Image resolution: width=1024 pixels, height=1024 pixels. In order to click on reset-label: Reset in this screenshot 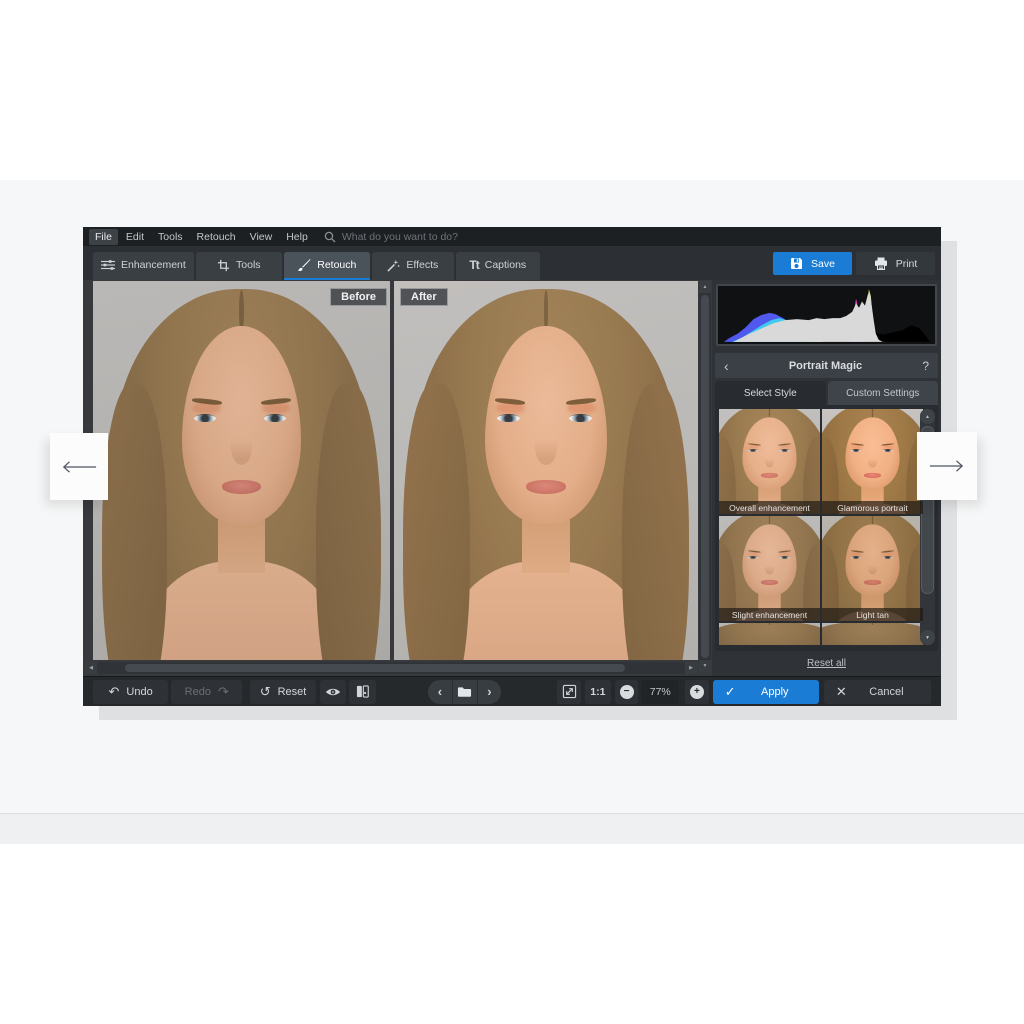, I will do `click(292, 691)`.